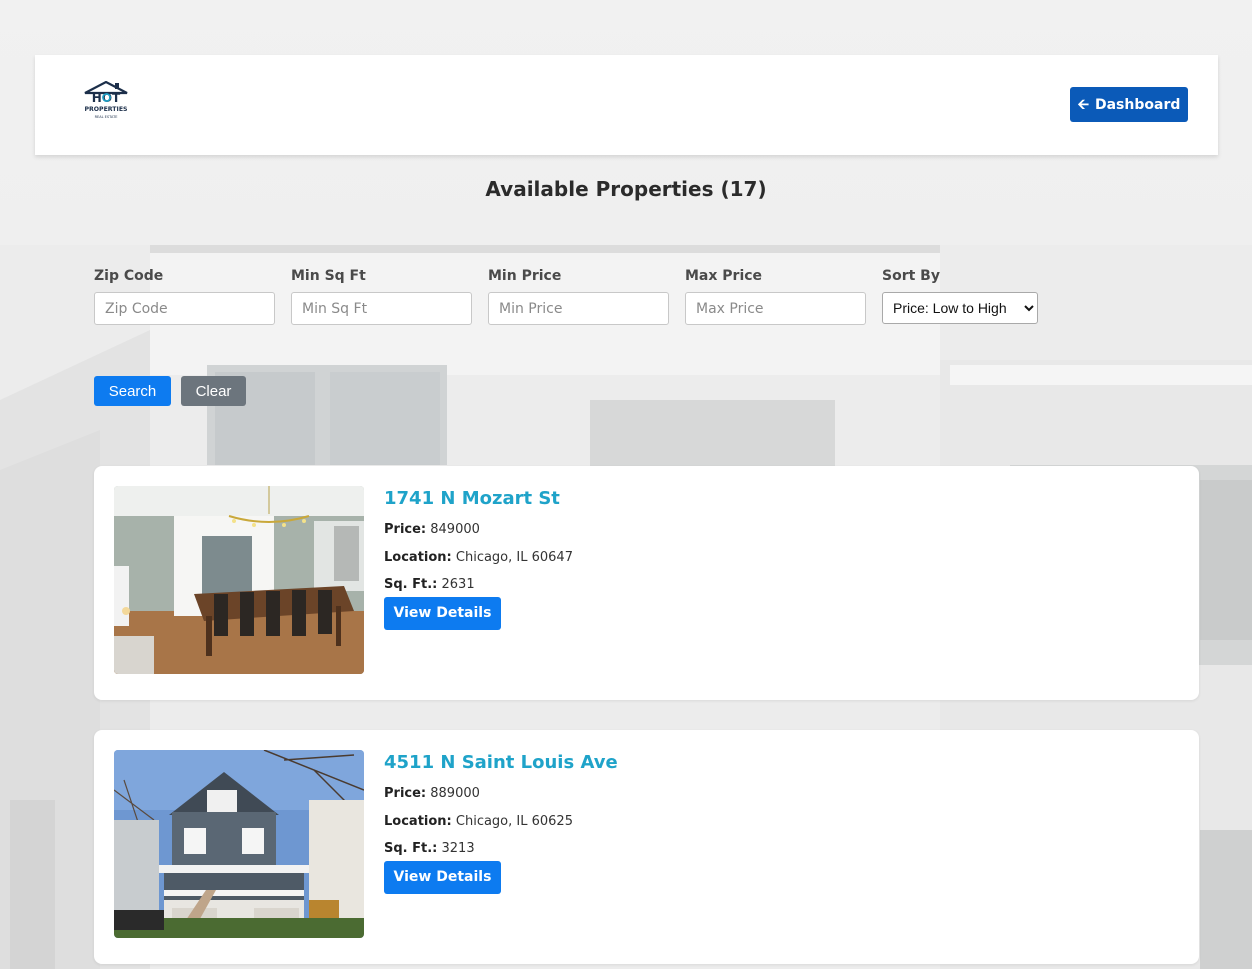 This screenshot has height=969, width=1252. I want to click on sort-by-label: Sort By, so click(911, 276).